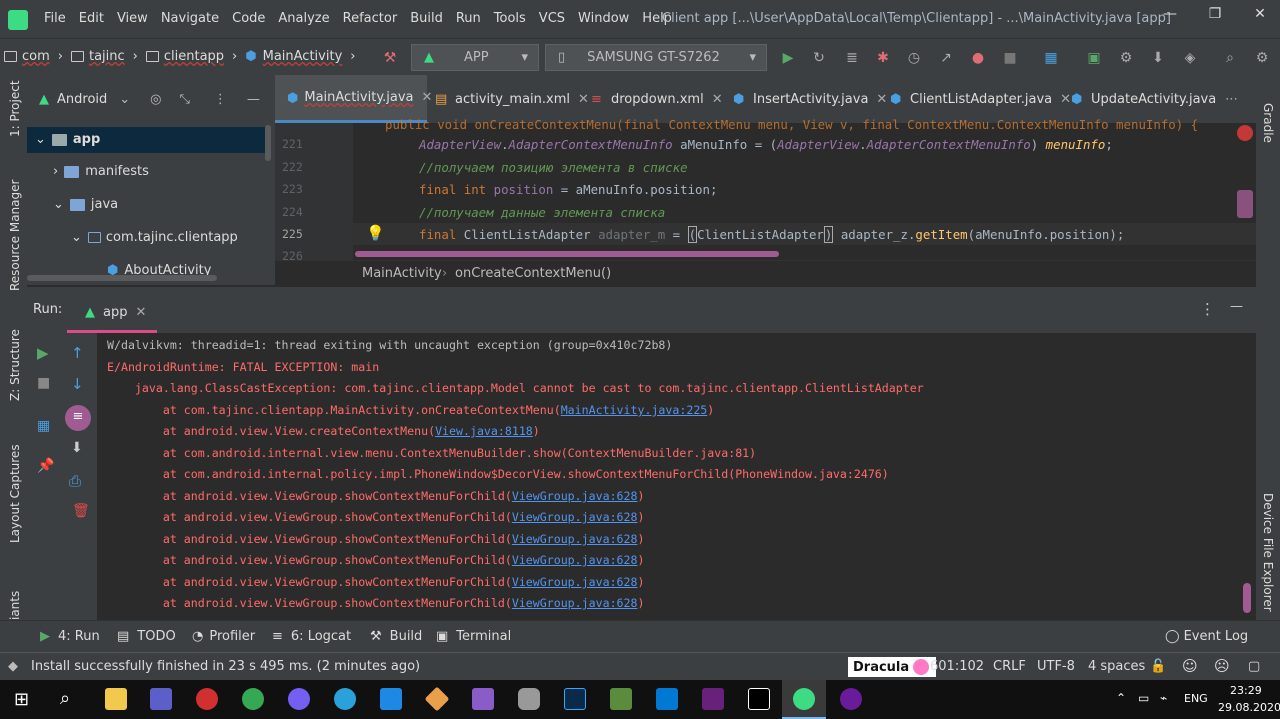  What do you see at coordinates (185, 99) in the screenshot?
I see `collapse-icon: ⤡` at bounding box center [185, 99].